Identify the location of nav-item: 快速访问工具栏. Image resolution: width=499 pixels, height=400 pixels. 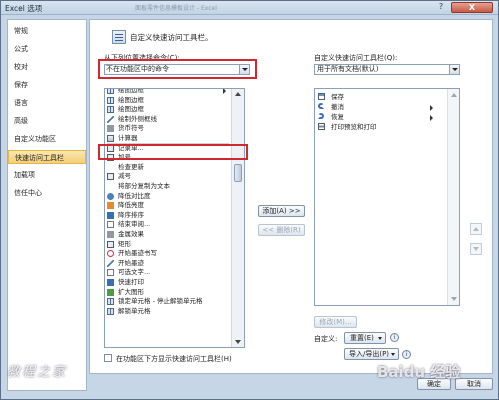
(47, 157).